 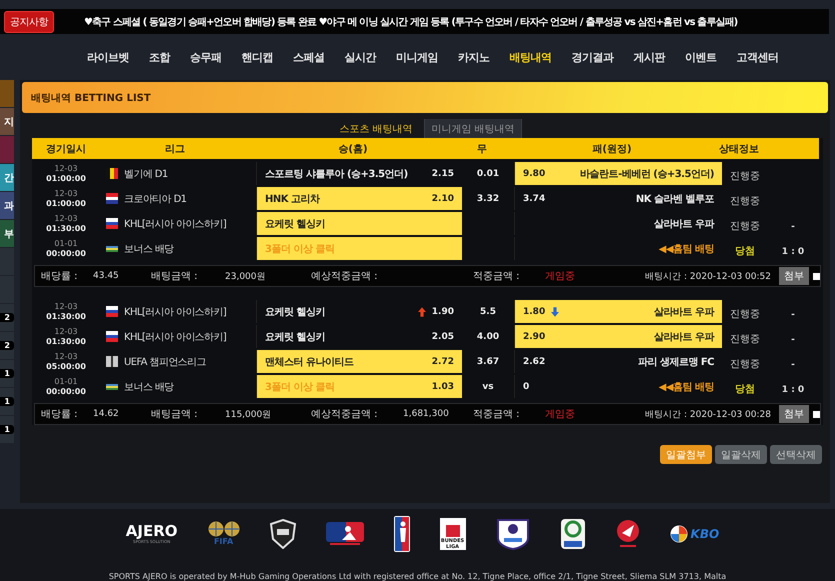 What do you see at coordinates (146, 174) in the screenshot?
I see `league-name: 벨기에 D1` at bounding box center [146, 174].